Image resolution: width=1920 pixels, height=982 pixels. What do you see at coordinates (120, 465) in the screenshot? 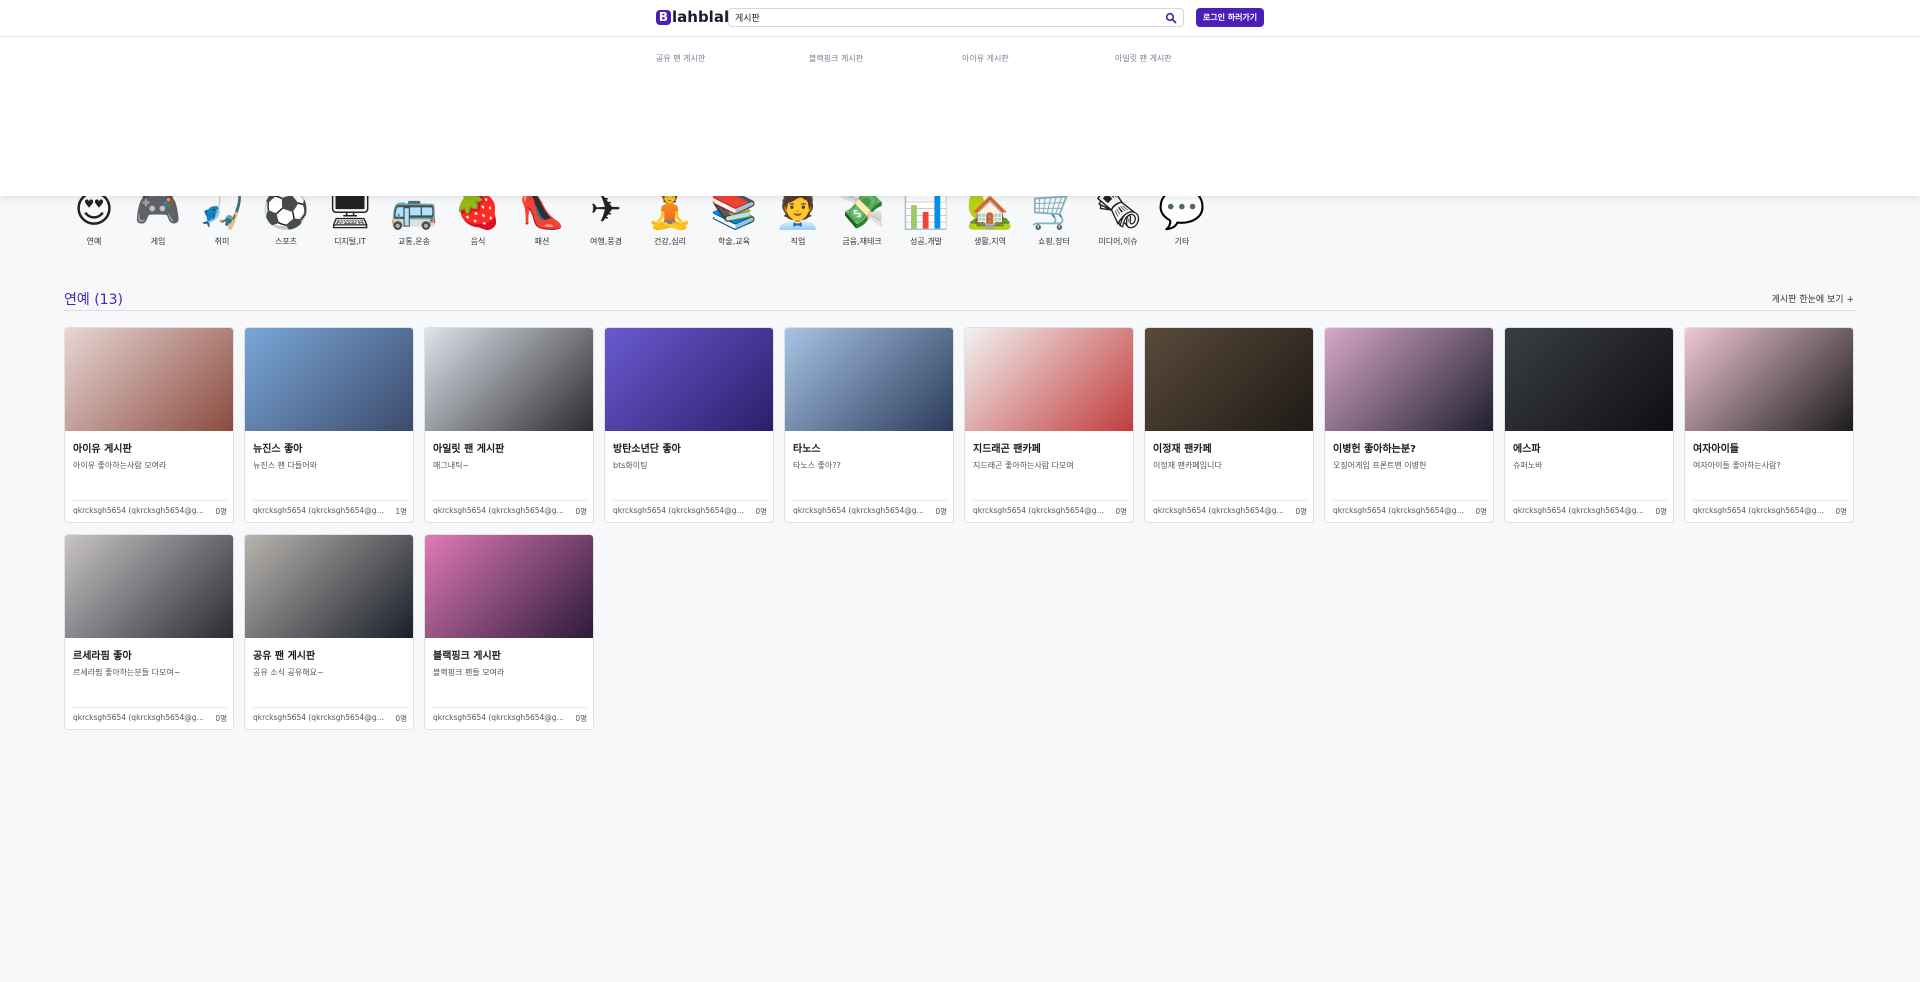
I see `board-description: 아이유 좋아하는사람 모여라` at bounding box center [120, 465].